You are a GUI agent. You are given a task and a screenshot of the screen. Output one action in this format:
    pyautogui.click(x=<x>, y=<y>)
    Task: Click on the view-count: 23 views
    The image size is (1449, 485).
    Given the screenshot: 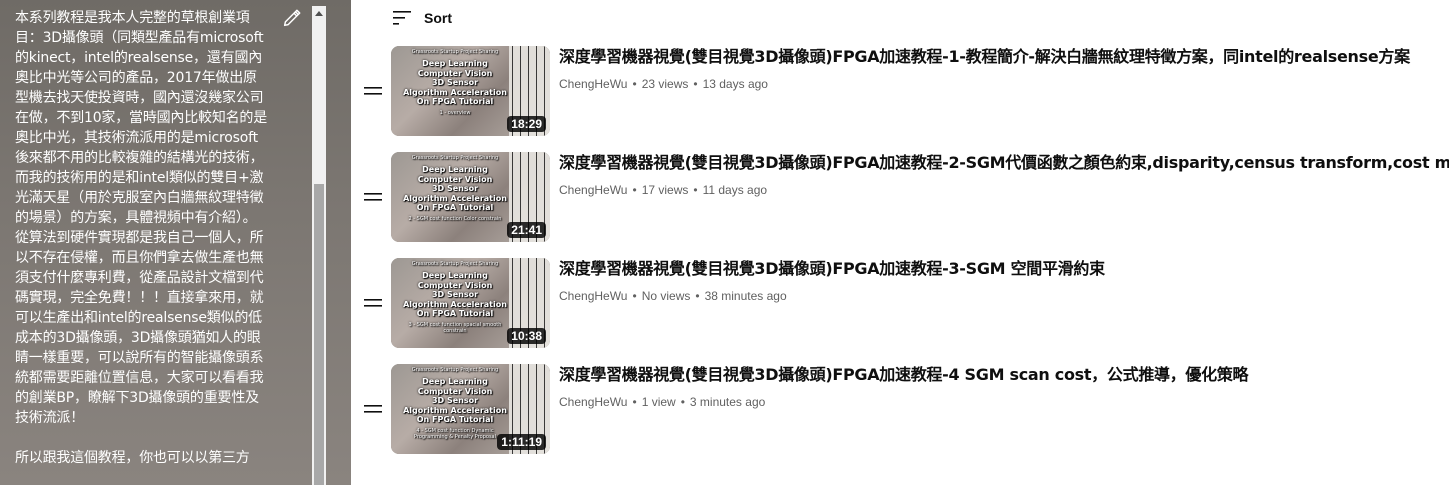 What is the action you would take?
    pyautogui.click(x=665, y=84)
    